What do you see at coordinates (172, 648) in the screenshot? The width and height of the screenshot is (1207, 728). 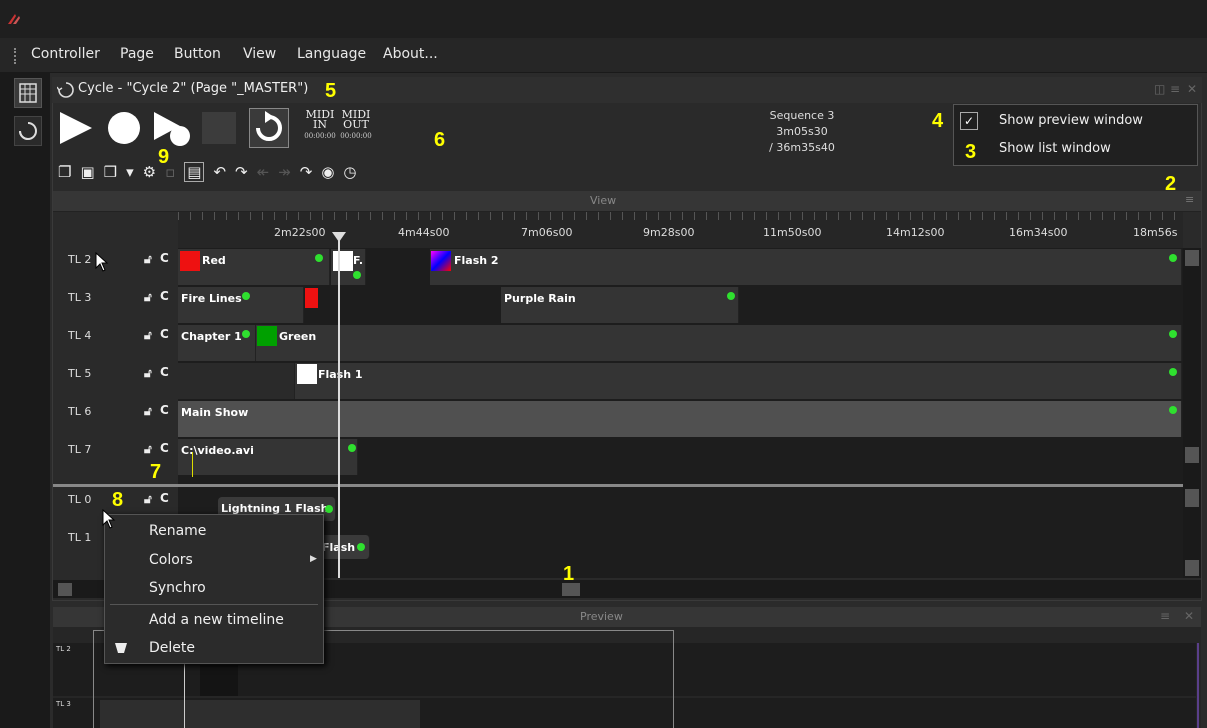 I see `menu-item-delete: Delete` at bounding box center [172, 648].